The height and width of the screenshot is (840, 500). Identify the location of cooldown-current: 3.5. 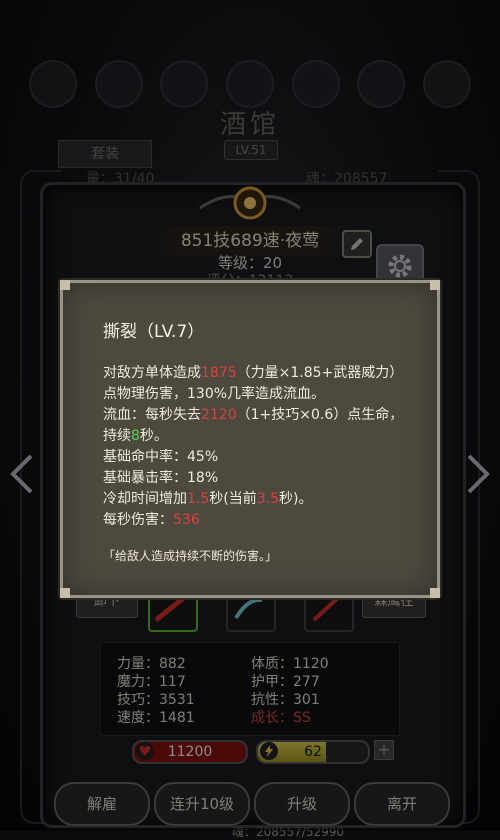
(267, 499).